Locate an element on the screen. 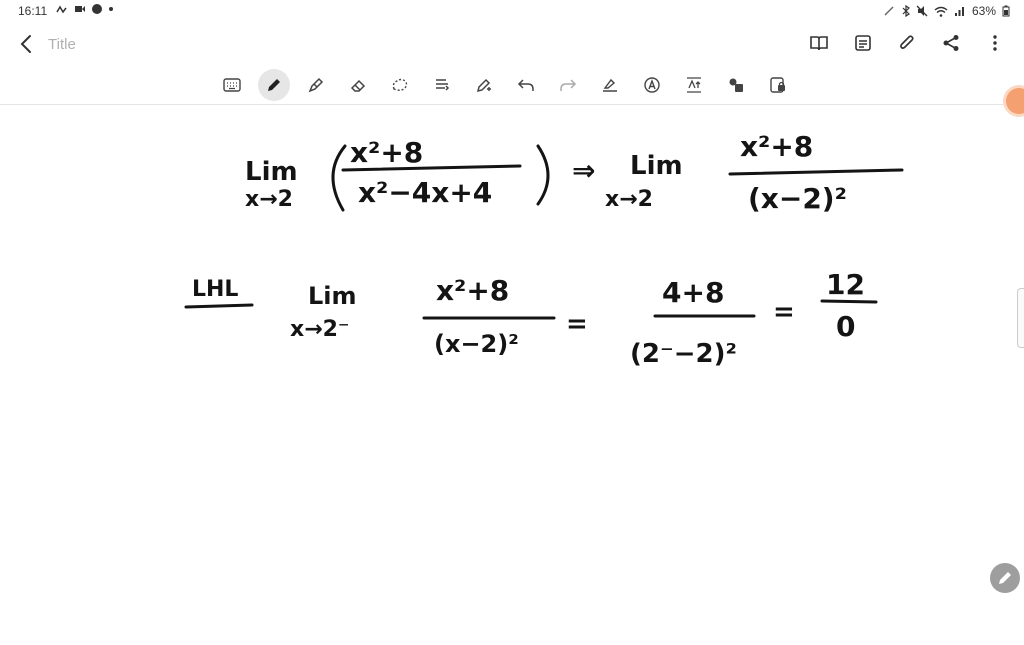 The height and width of the screenshot is (645, 1024). handwriting-tool is located at coordinates (610, 85).